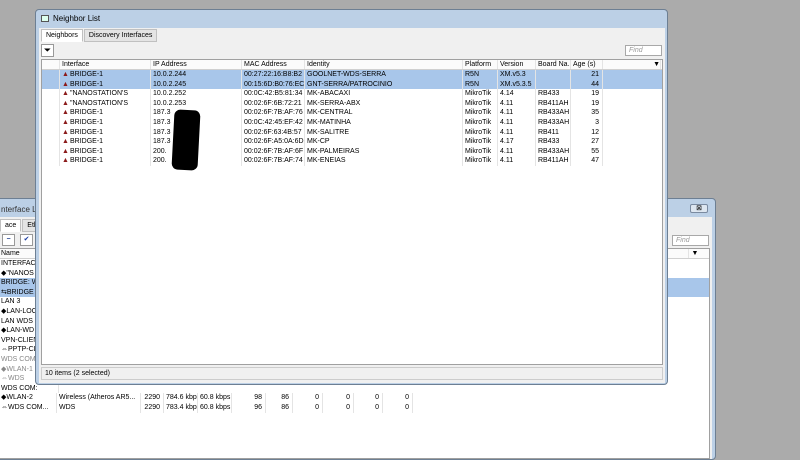 The width and height of the screenshot is (800, 460). What do you see at coordinates (330, 113) in the screenshot?
I see `cell: MK-CENTRAL` at bounding box center [330, 113].